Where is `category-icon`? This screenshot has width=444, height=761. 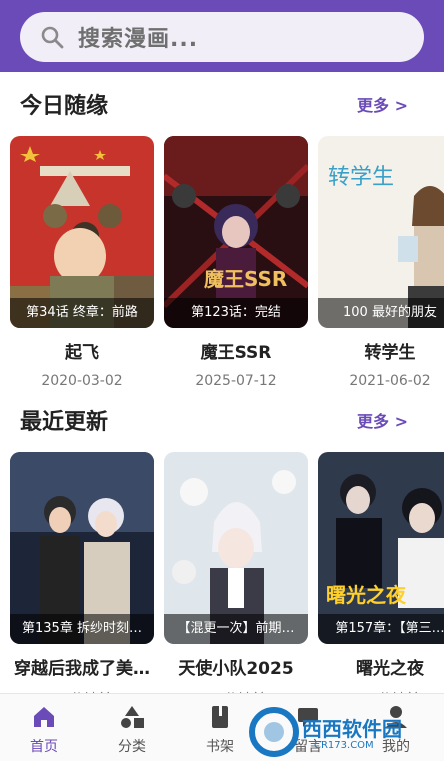 category-icon is located at coordinates (132, 717).